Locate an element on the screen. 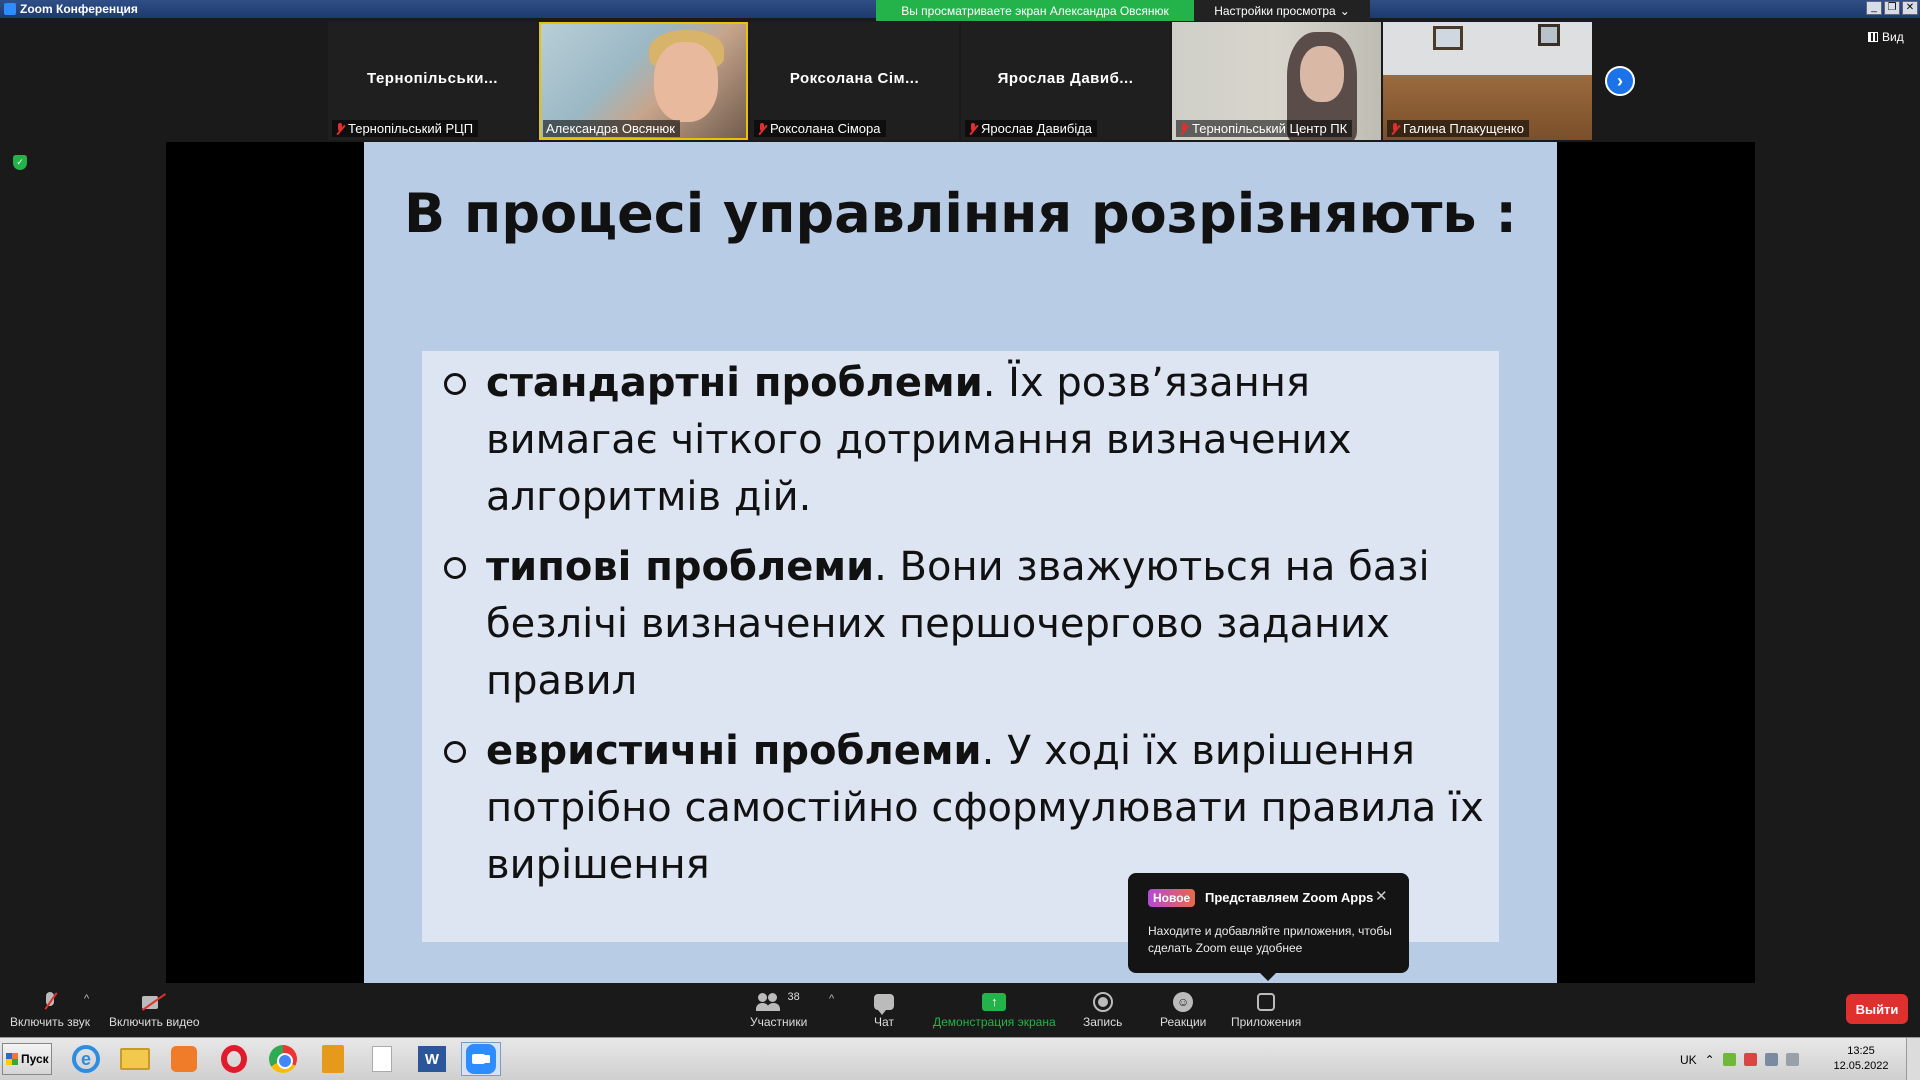 Image resolution: width=1920 pixels, height=1080 pixels. apps-button: Приложения is located at coordinates (1266, 1009).